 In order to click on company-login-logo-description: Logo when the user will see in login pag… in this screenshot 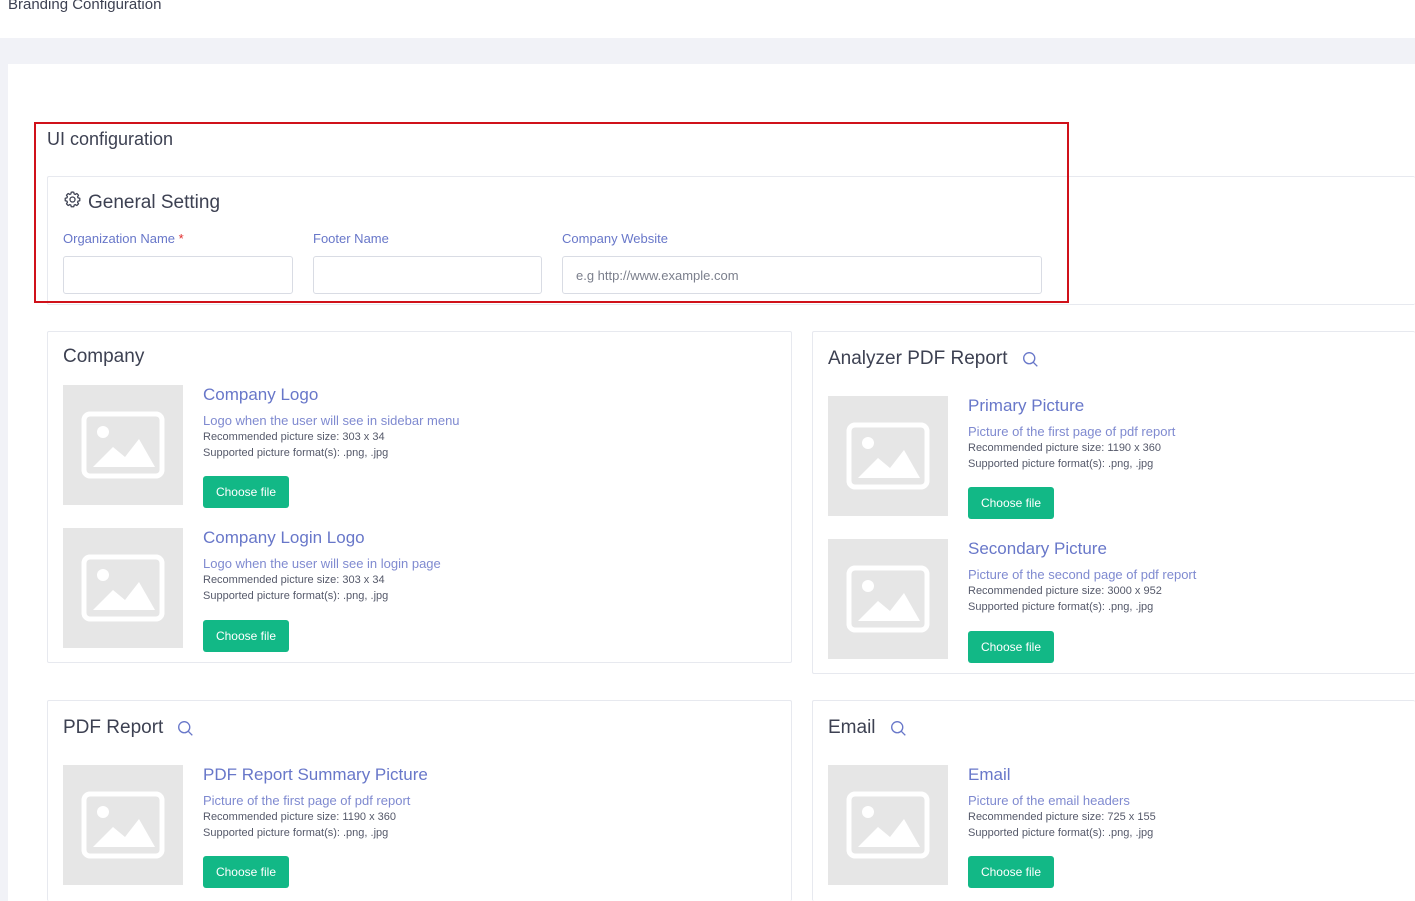, I will do `click(322, 563)`.